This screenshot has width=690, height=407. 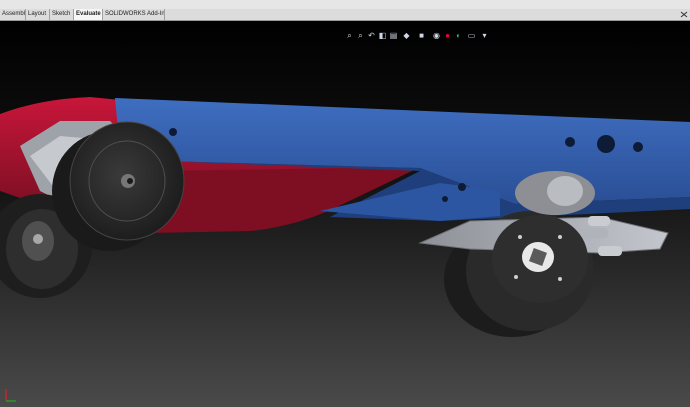 What do you see at coordinates (13, 14) in the screenshot?
I see `tab-assembly: Assembly` at bounding box center [13, 14].